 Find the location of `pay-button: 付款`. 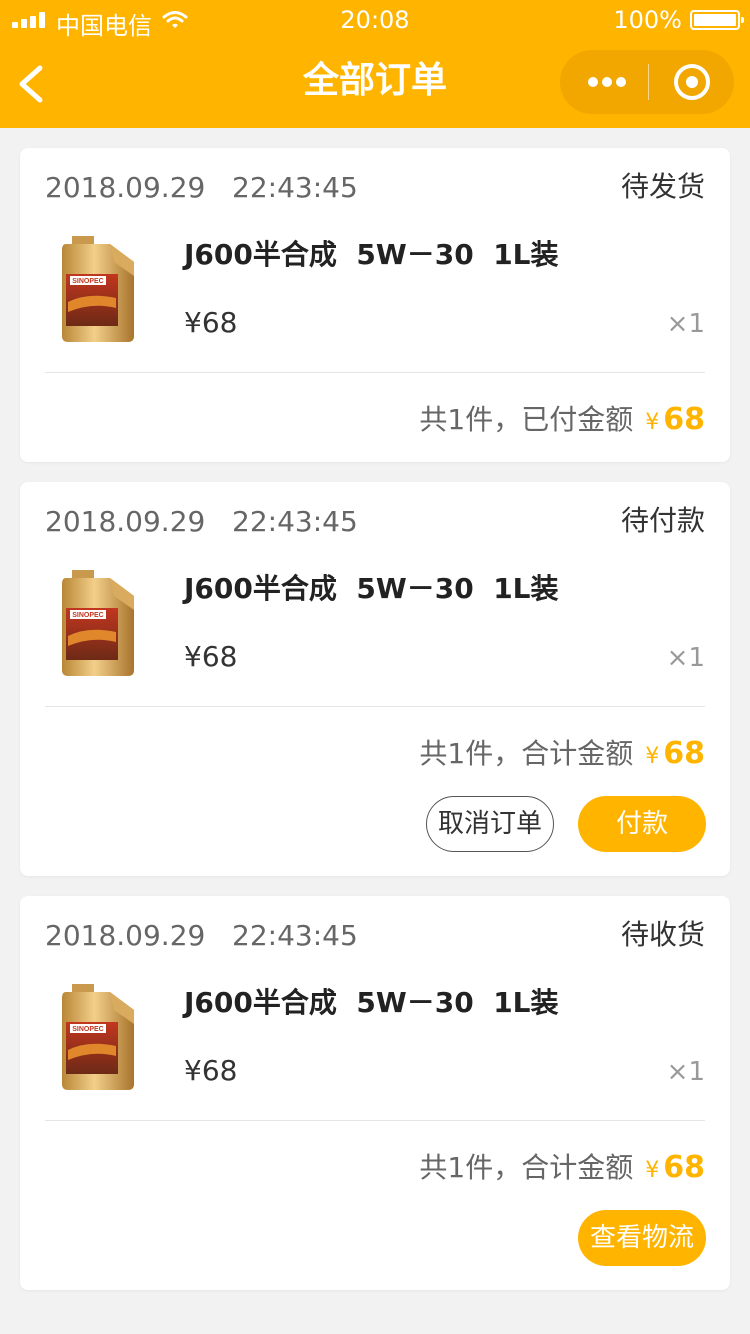

pay-button: 付款 is located at coordinates (642, 824).